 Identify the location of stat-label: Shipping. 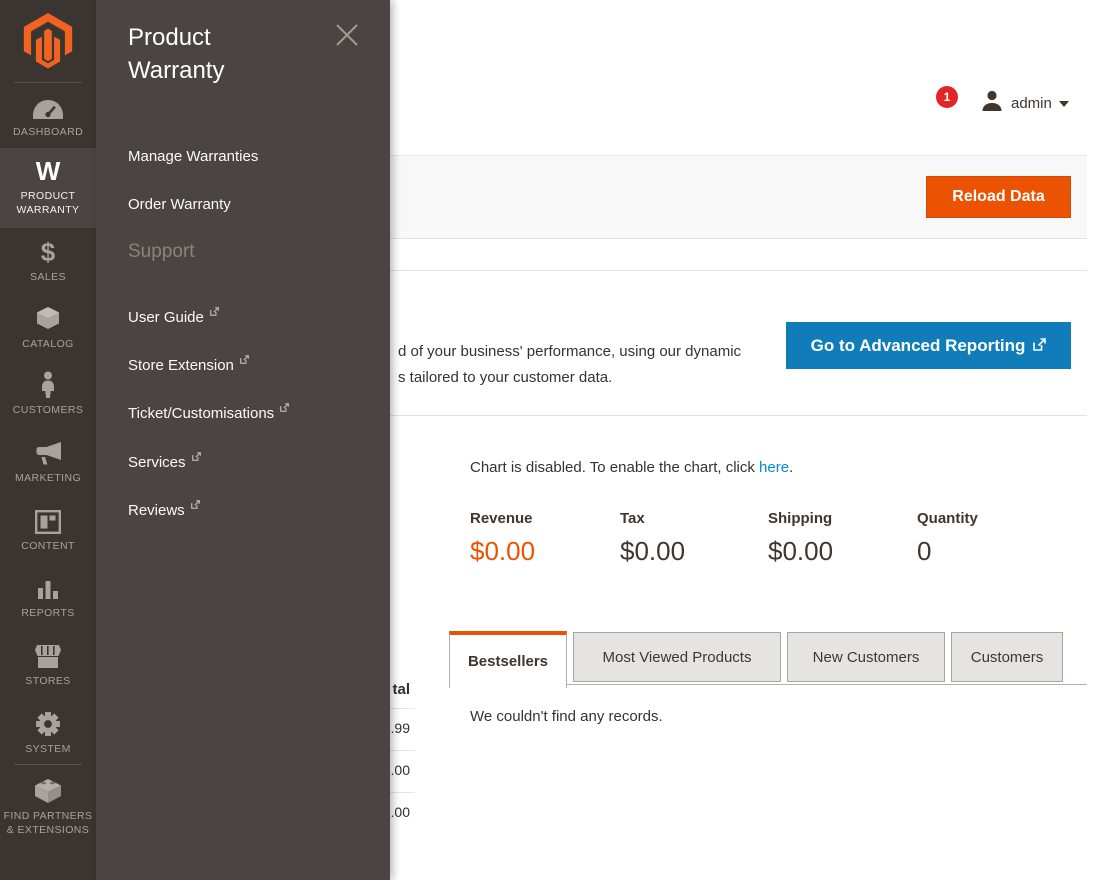
(800, 518).